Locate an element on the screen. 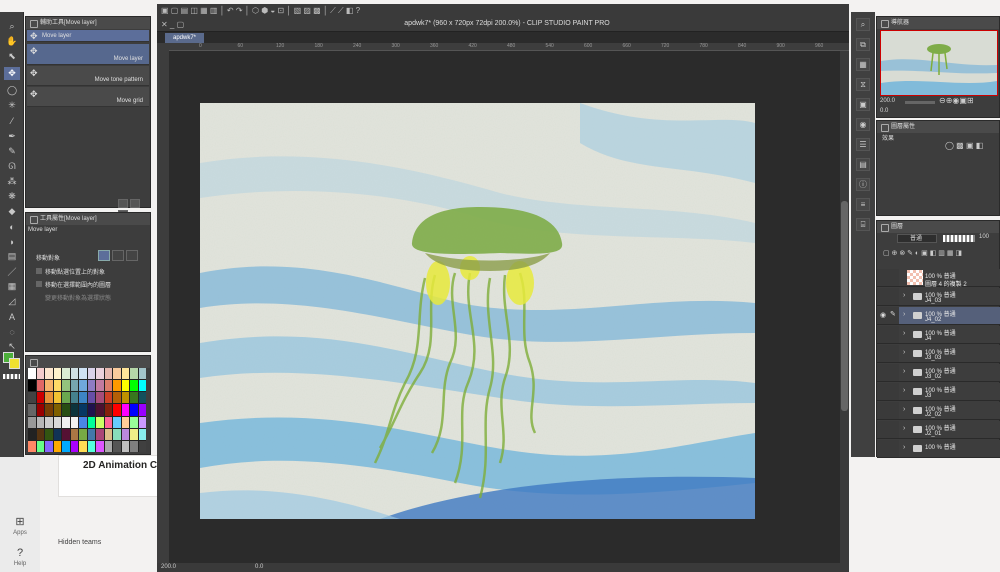 This screenshot has height=572, width=1000. opacity-slider is located at coordinates (959, 238).